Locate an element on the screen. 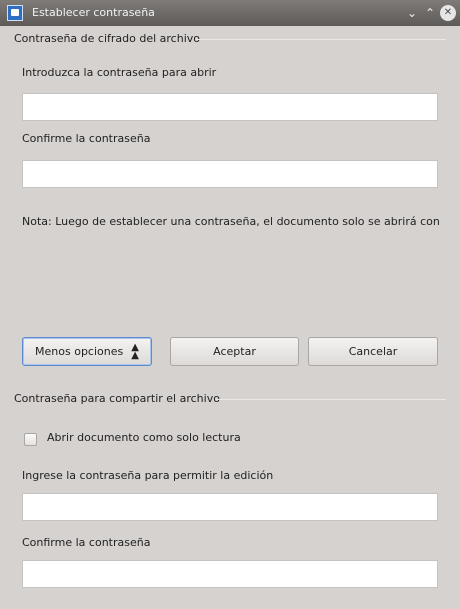 Image resolution: width=460 pixels, height=609 pixels. cancel-button: Cancelar is located at coordinates (373, 351).